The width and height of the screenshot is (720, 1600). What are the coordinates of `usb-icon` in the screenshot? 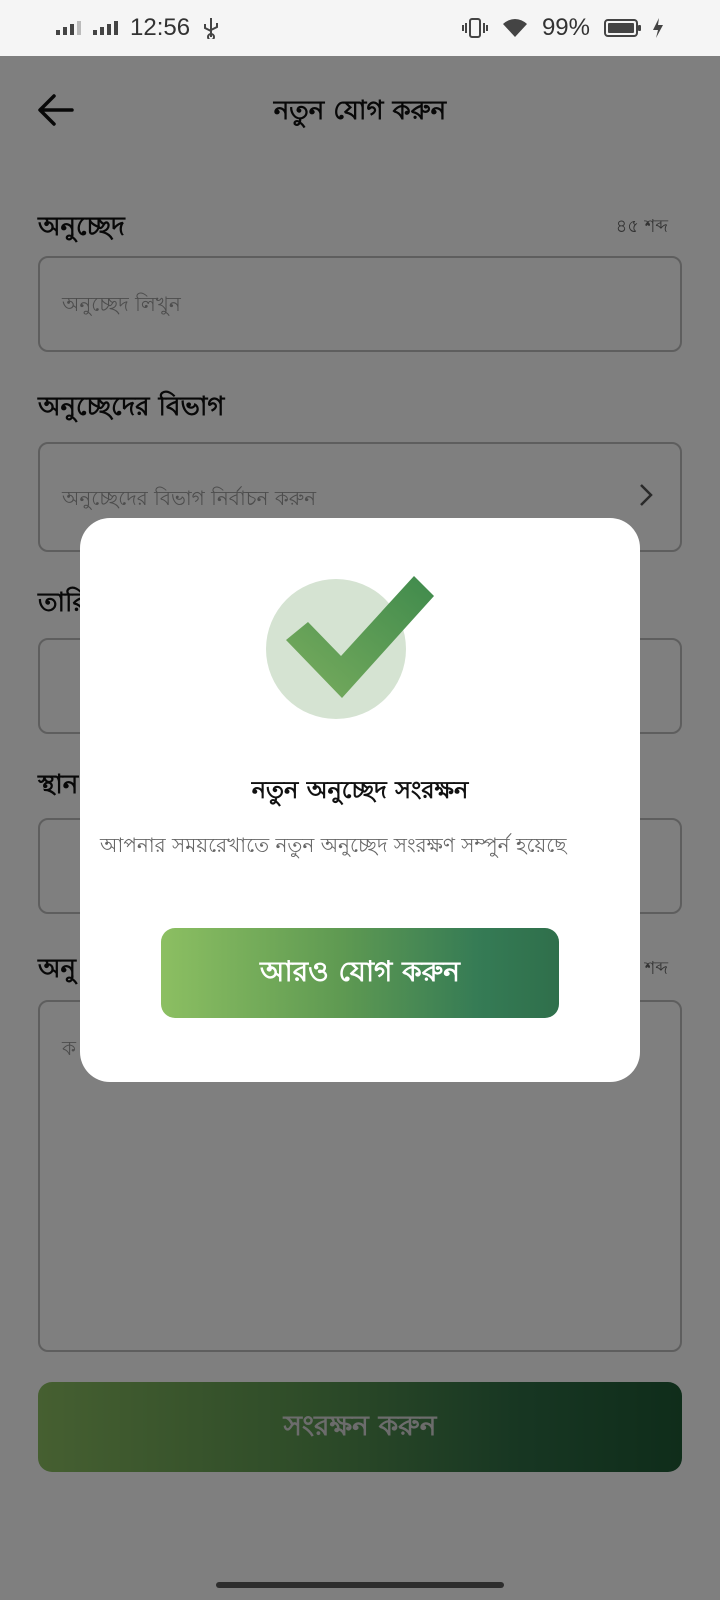 It's located at (211, 28).